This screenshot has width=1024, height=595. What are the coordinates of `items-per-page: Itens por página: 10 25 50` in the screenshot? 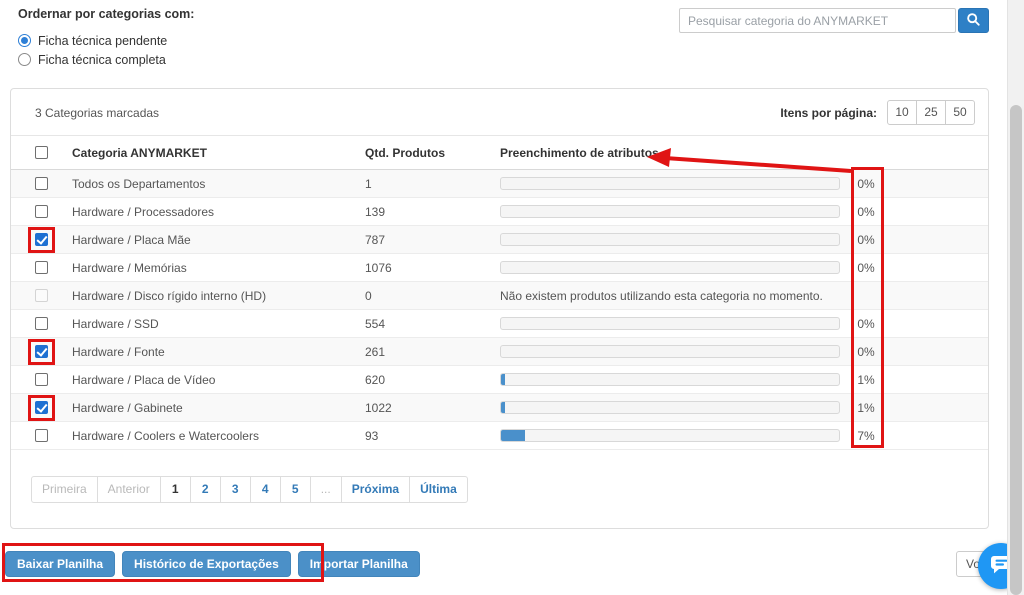 It's located at (877, 112).